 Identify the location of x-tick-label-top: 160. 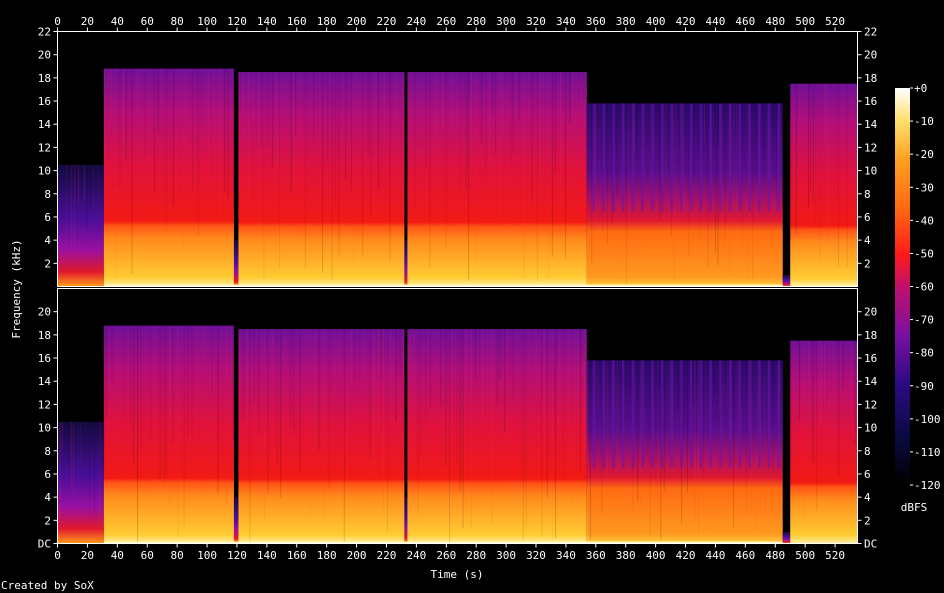
(297, 21).